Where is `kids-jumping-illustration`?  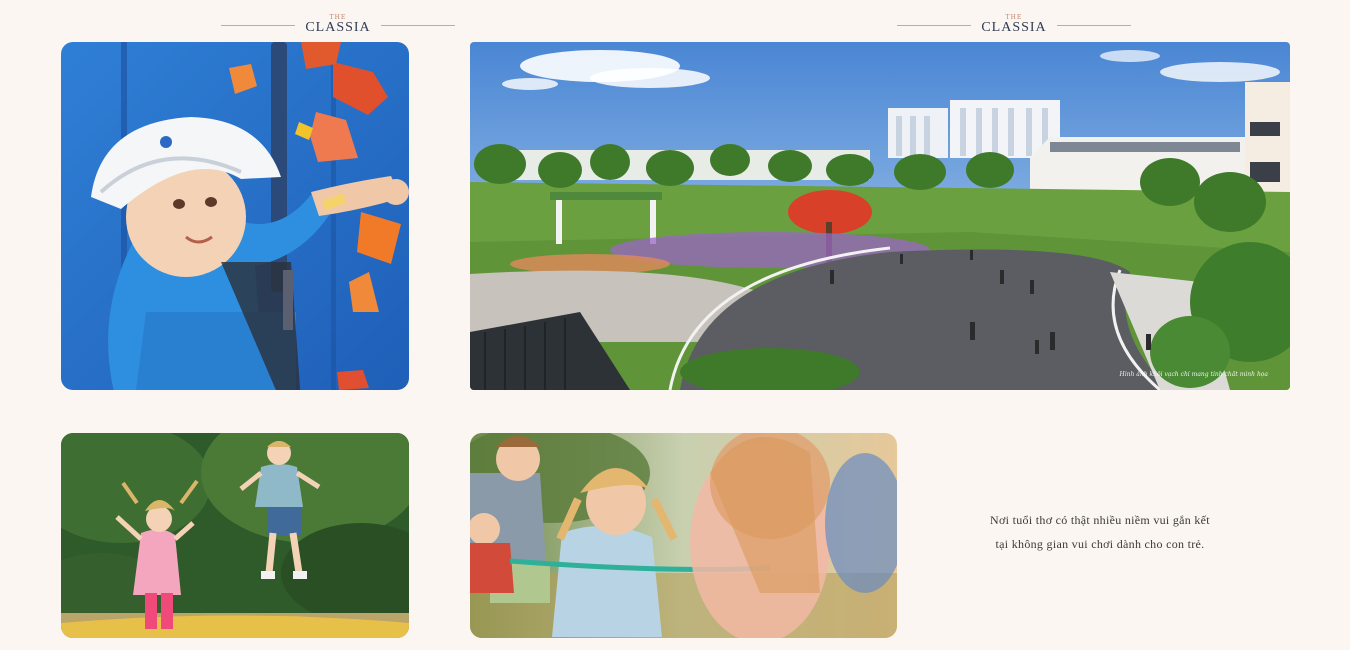 kids-jumping-illustration is located at coordinates (235, 535).